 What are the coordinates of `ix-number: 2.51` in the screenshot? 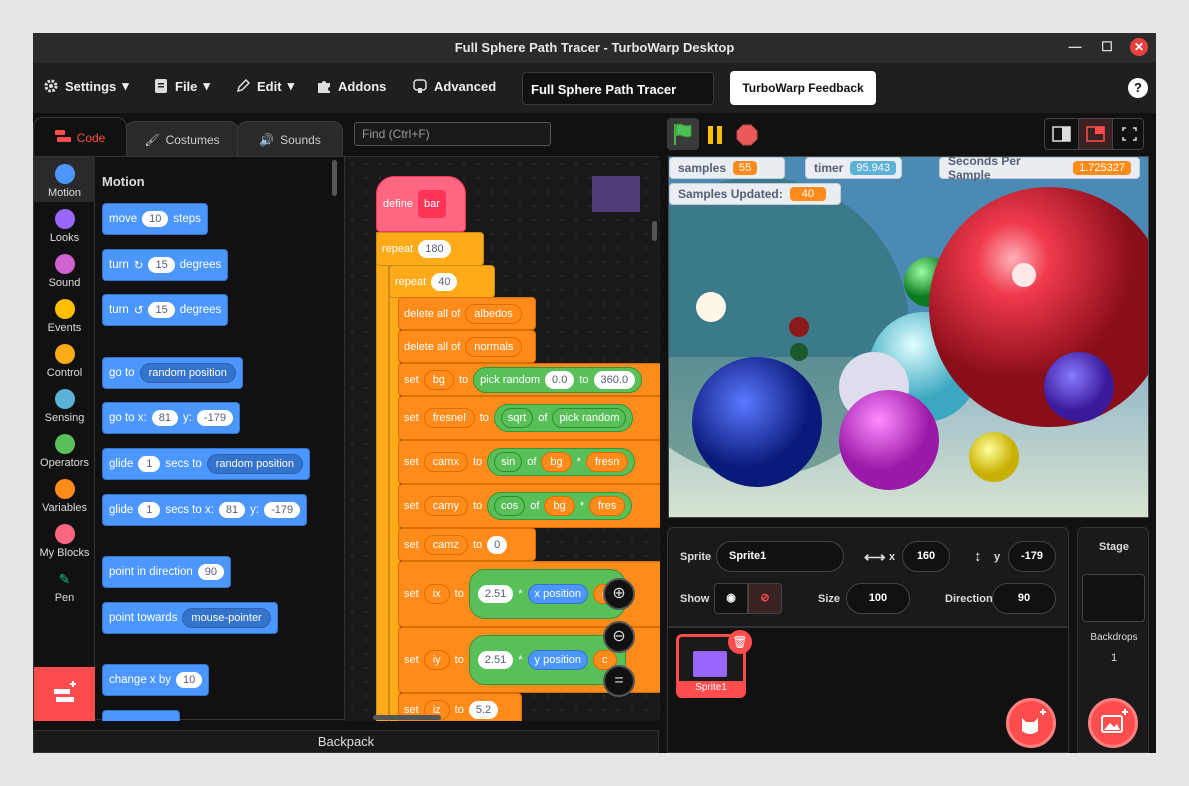 It's located at (495, 594).